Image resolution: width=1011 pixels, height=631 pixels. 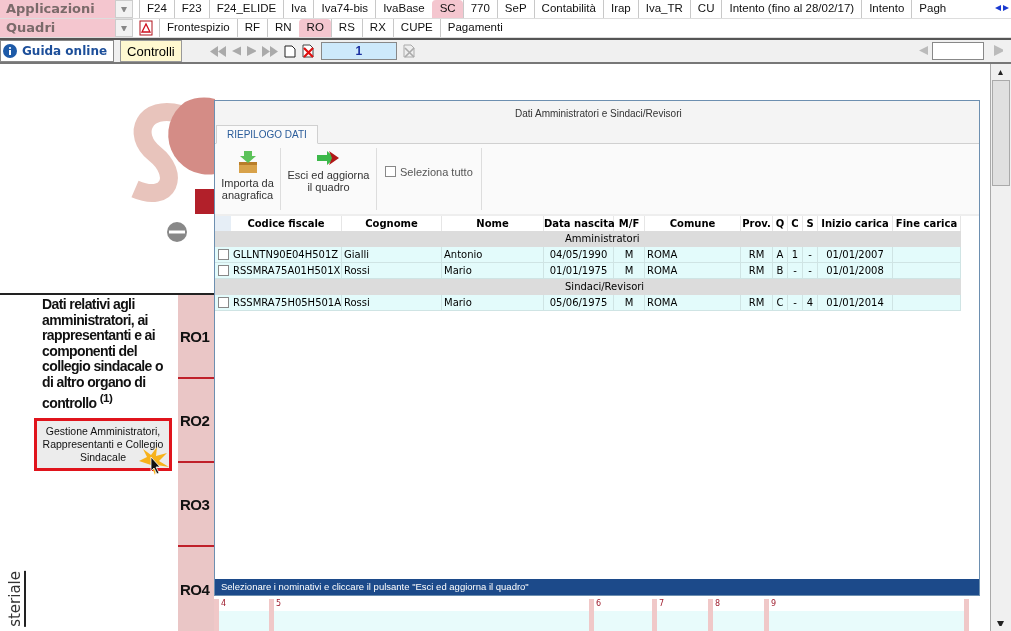 What do you see at coordinates (1006, 9) in the screenshot?
I see `scroll-right-icon` at bounding box center [1006, 9].